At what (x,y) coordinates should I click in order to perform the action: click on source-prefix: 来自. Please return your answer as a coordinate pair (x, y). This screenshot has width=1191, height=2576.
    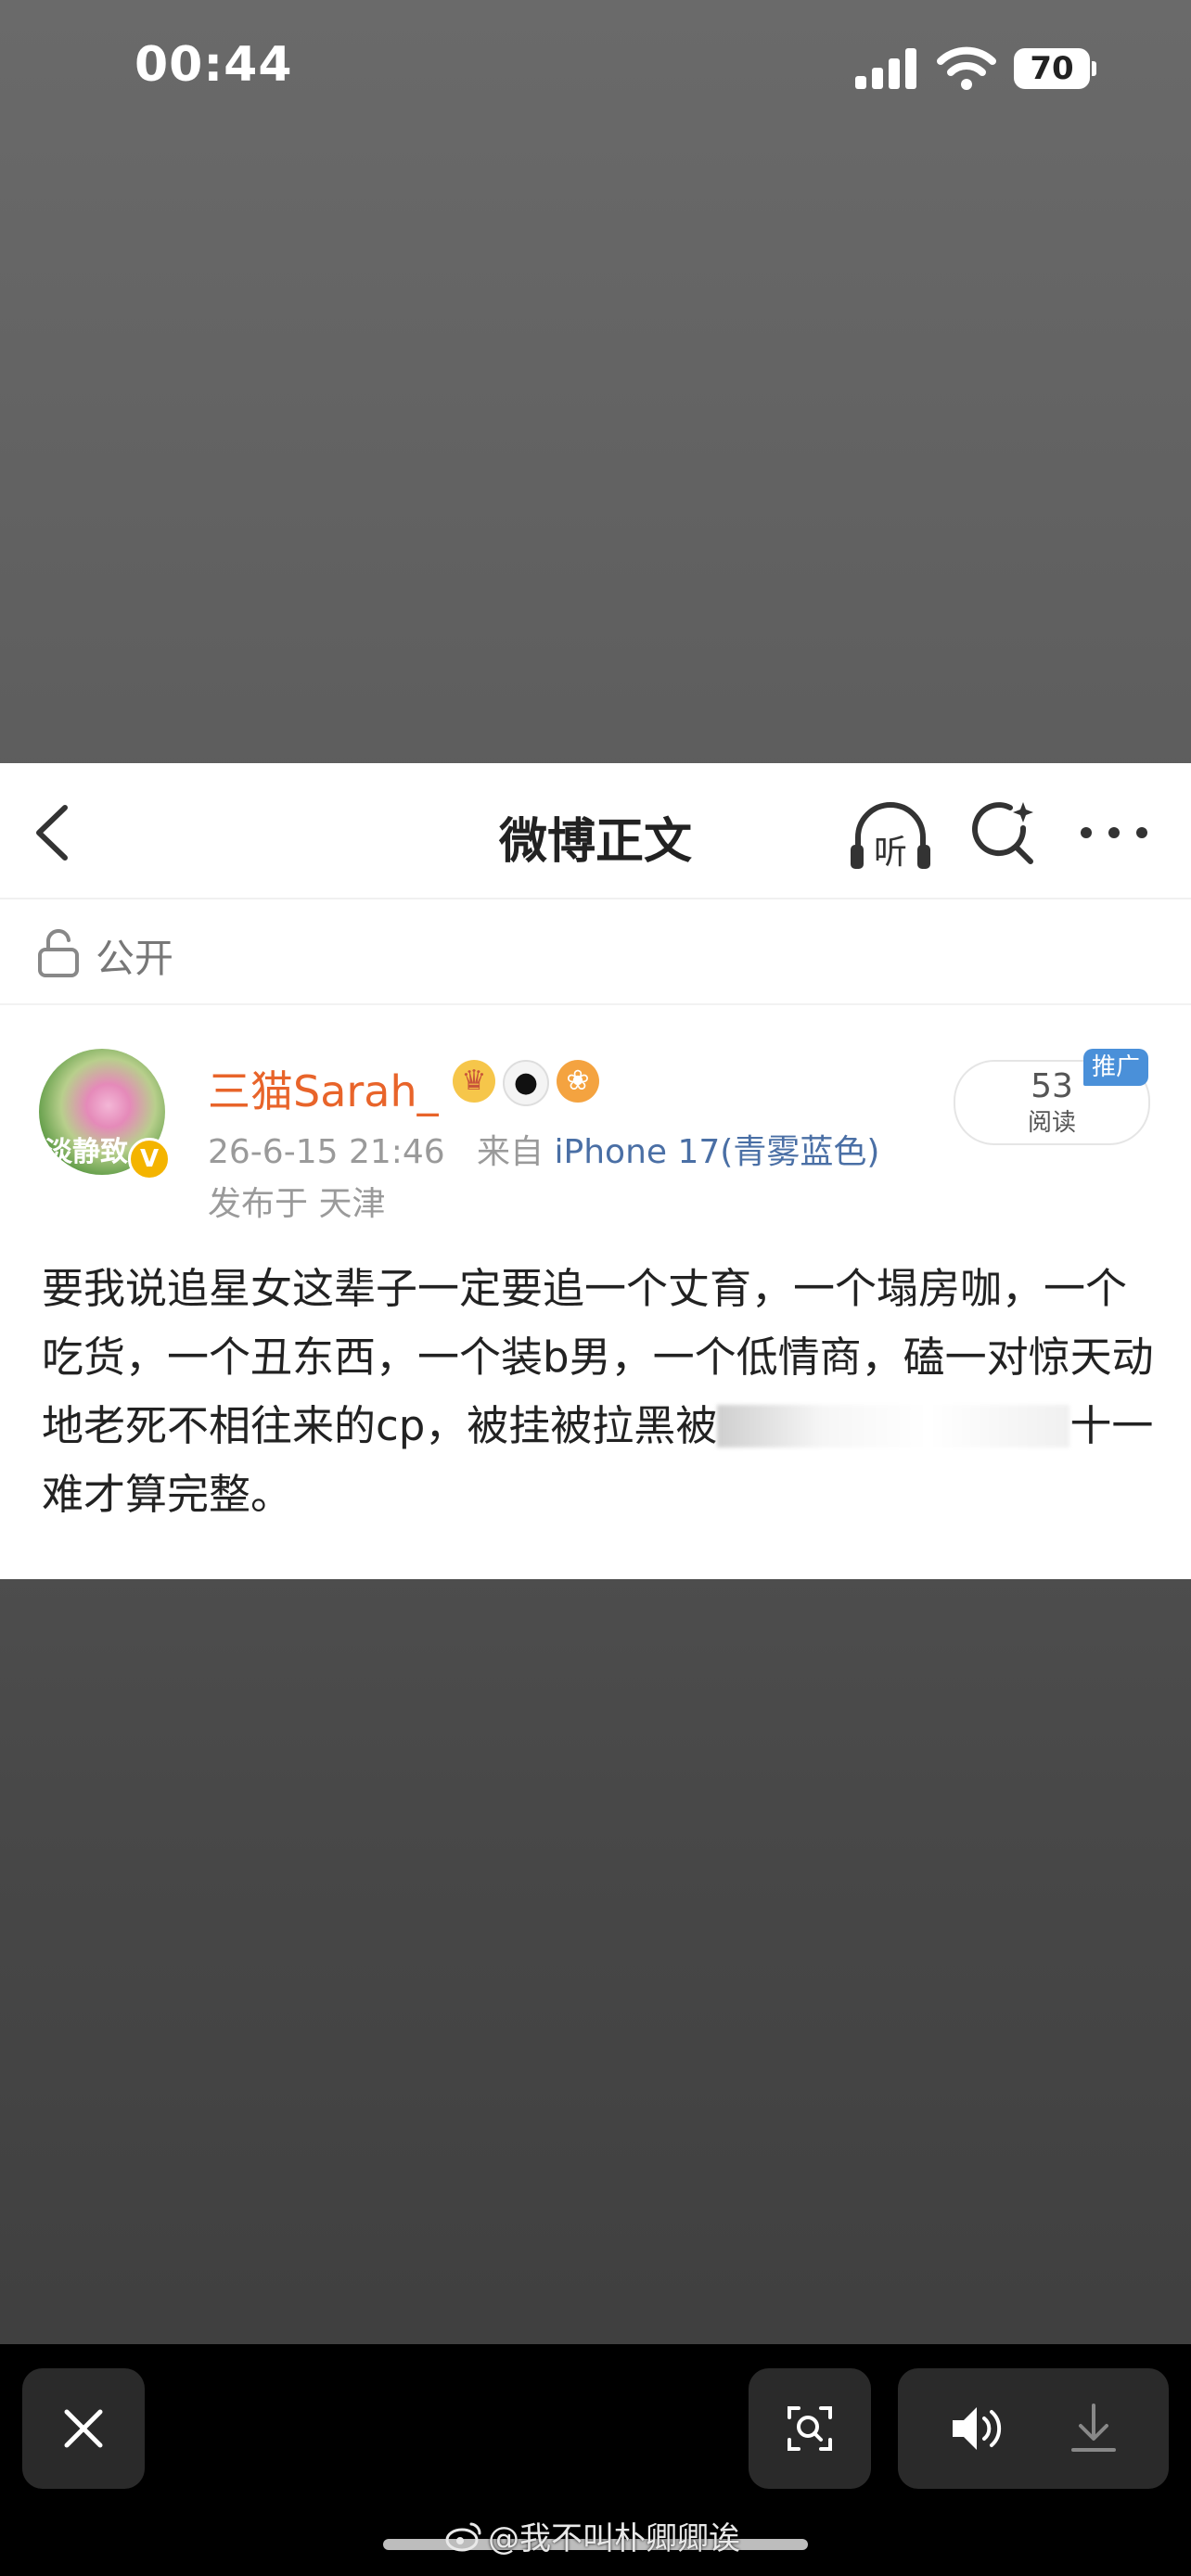
    Looking at the image, I should click on (510, 1152).